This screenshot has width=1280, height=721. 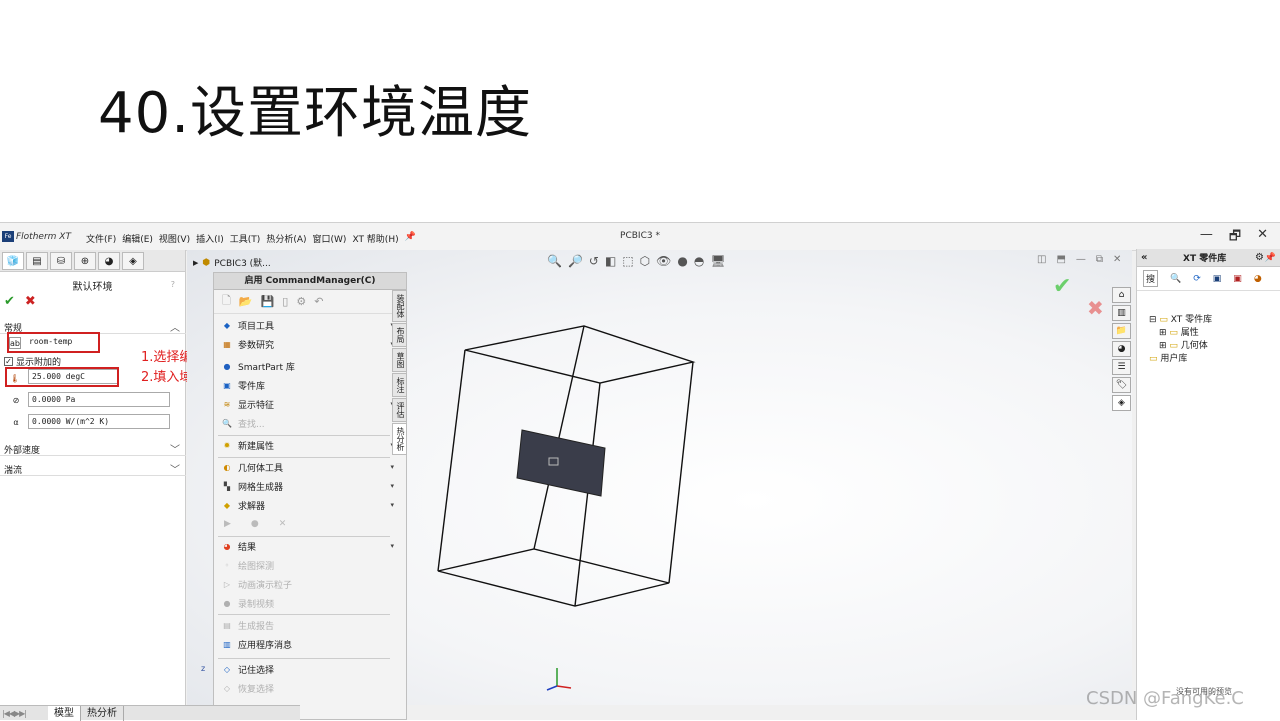 What do you see at coordinates (1062, 286) in the screenshot?
I see `confirm-check-icon: ✔` at bounding box center [1062, 286].